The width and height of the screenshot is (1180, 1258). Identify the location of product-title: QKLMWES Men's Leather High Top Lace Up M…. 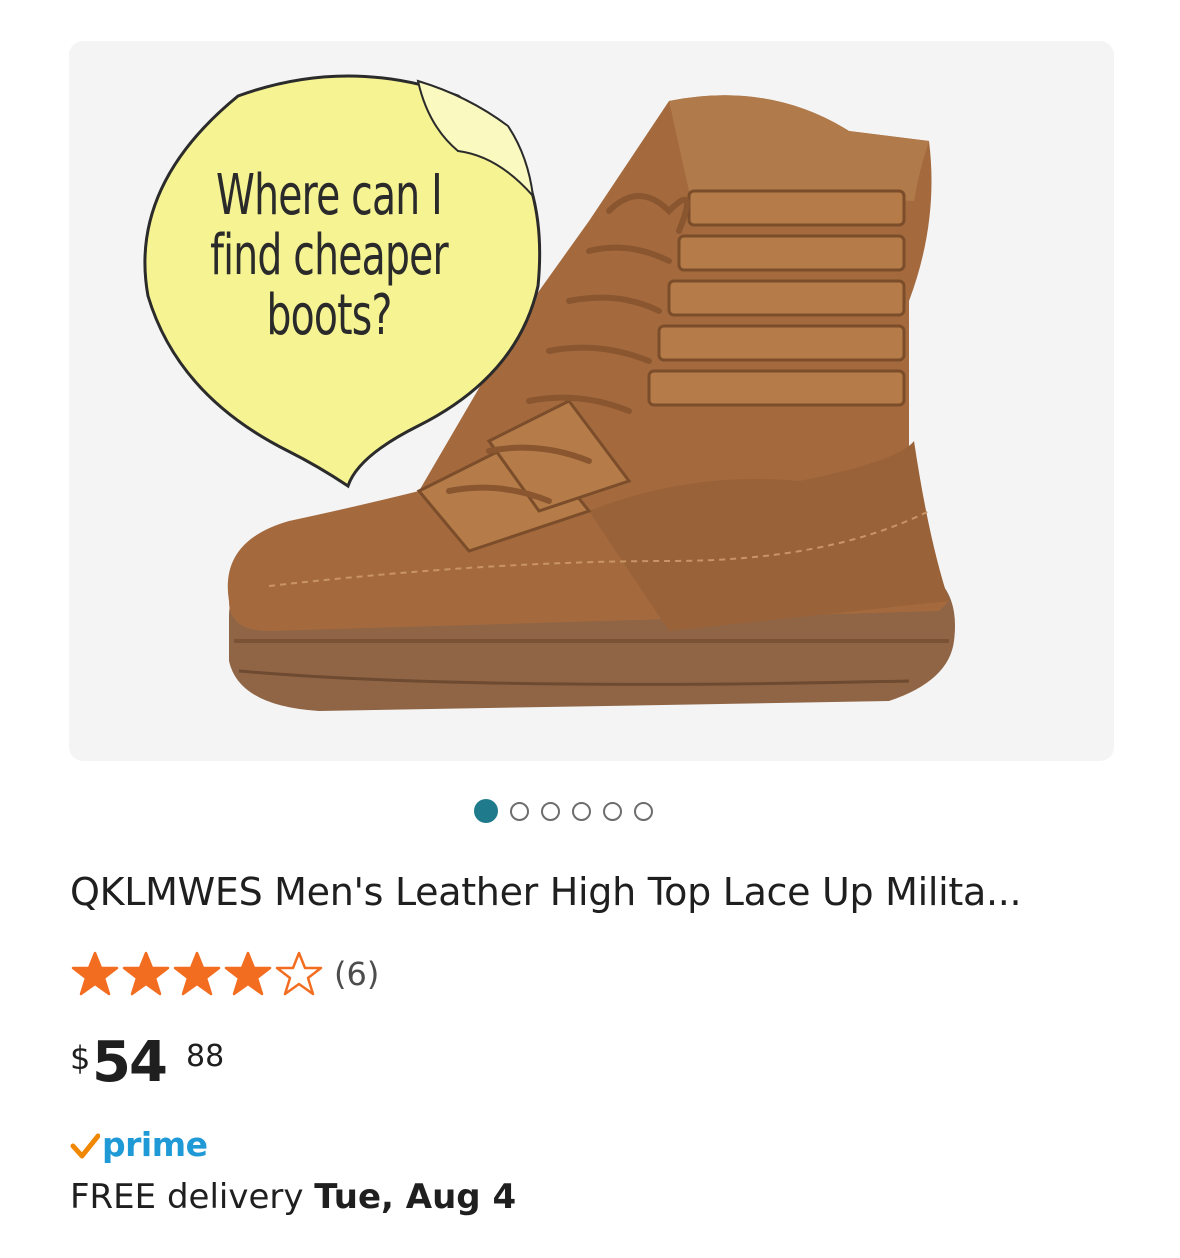
(600, 892).